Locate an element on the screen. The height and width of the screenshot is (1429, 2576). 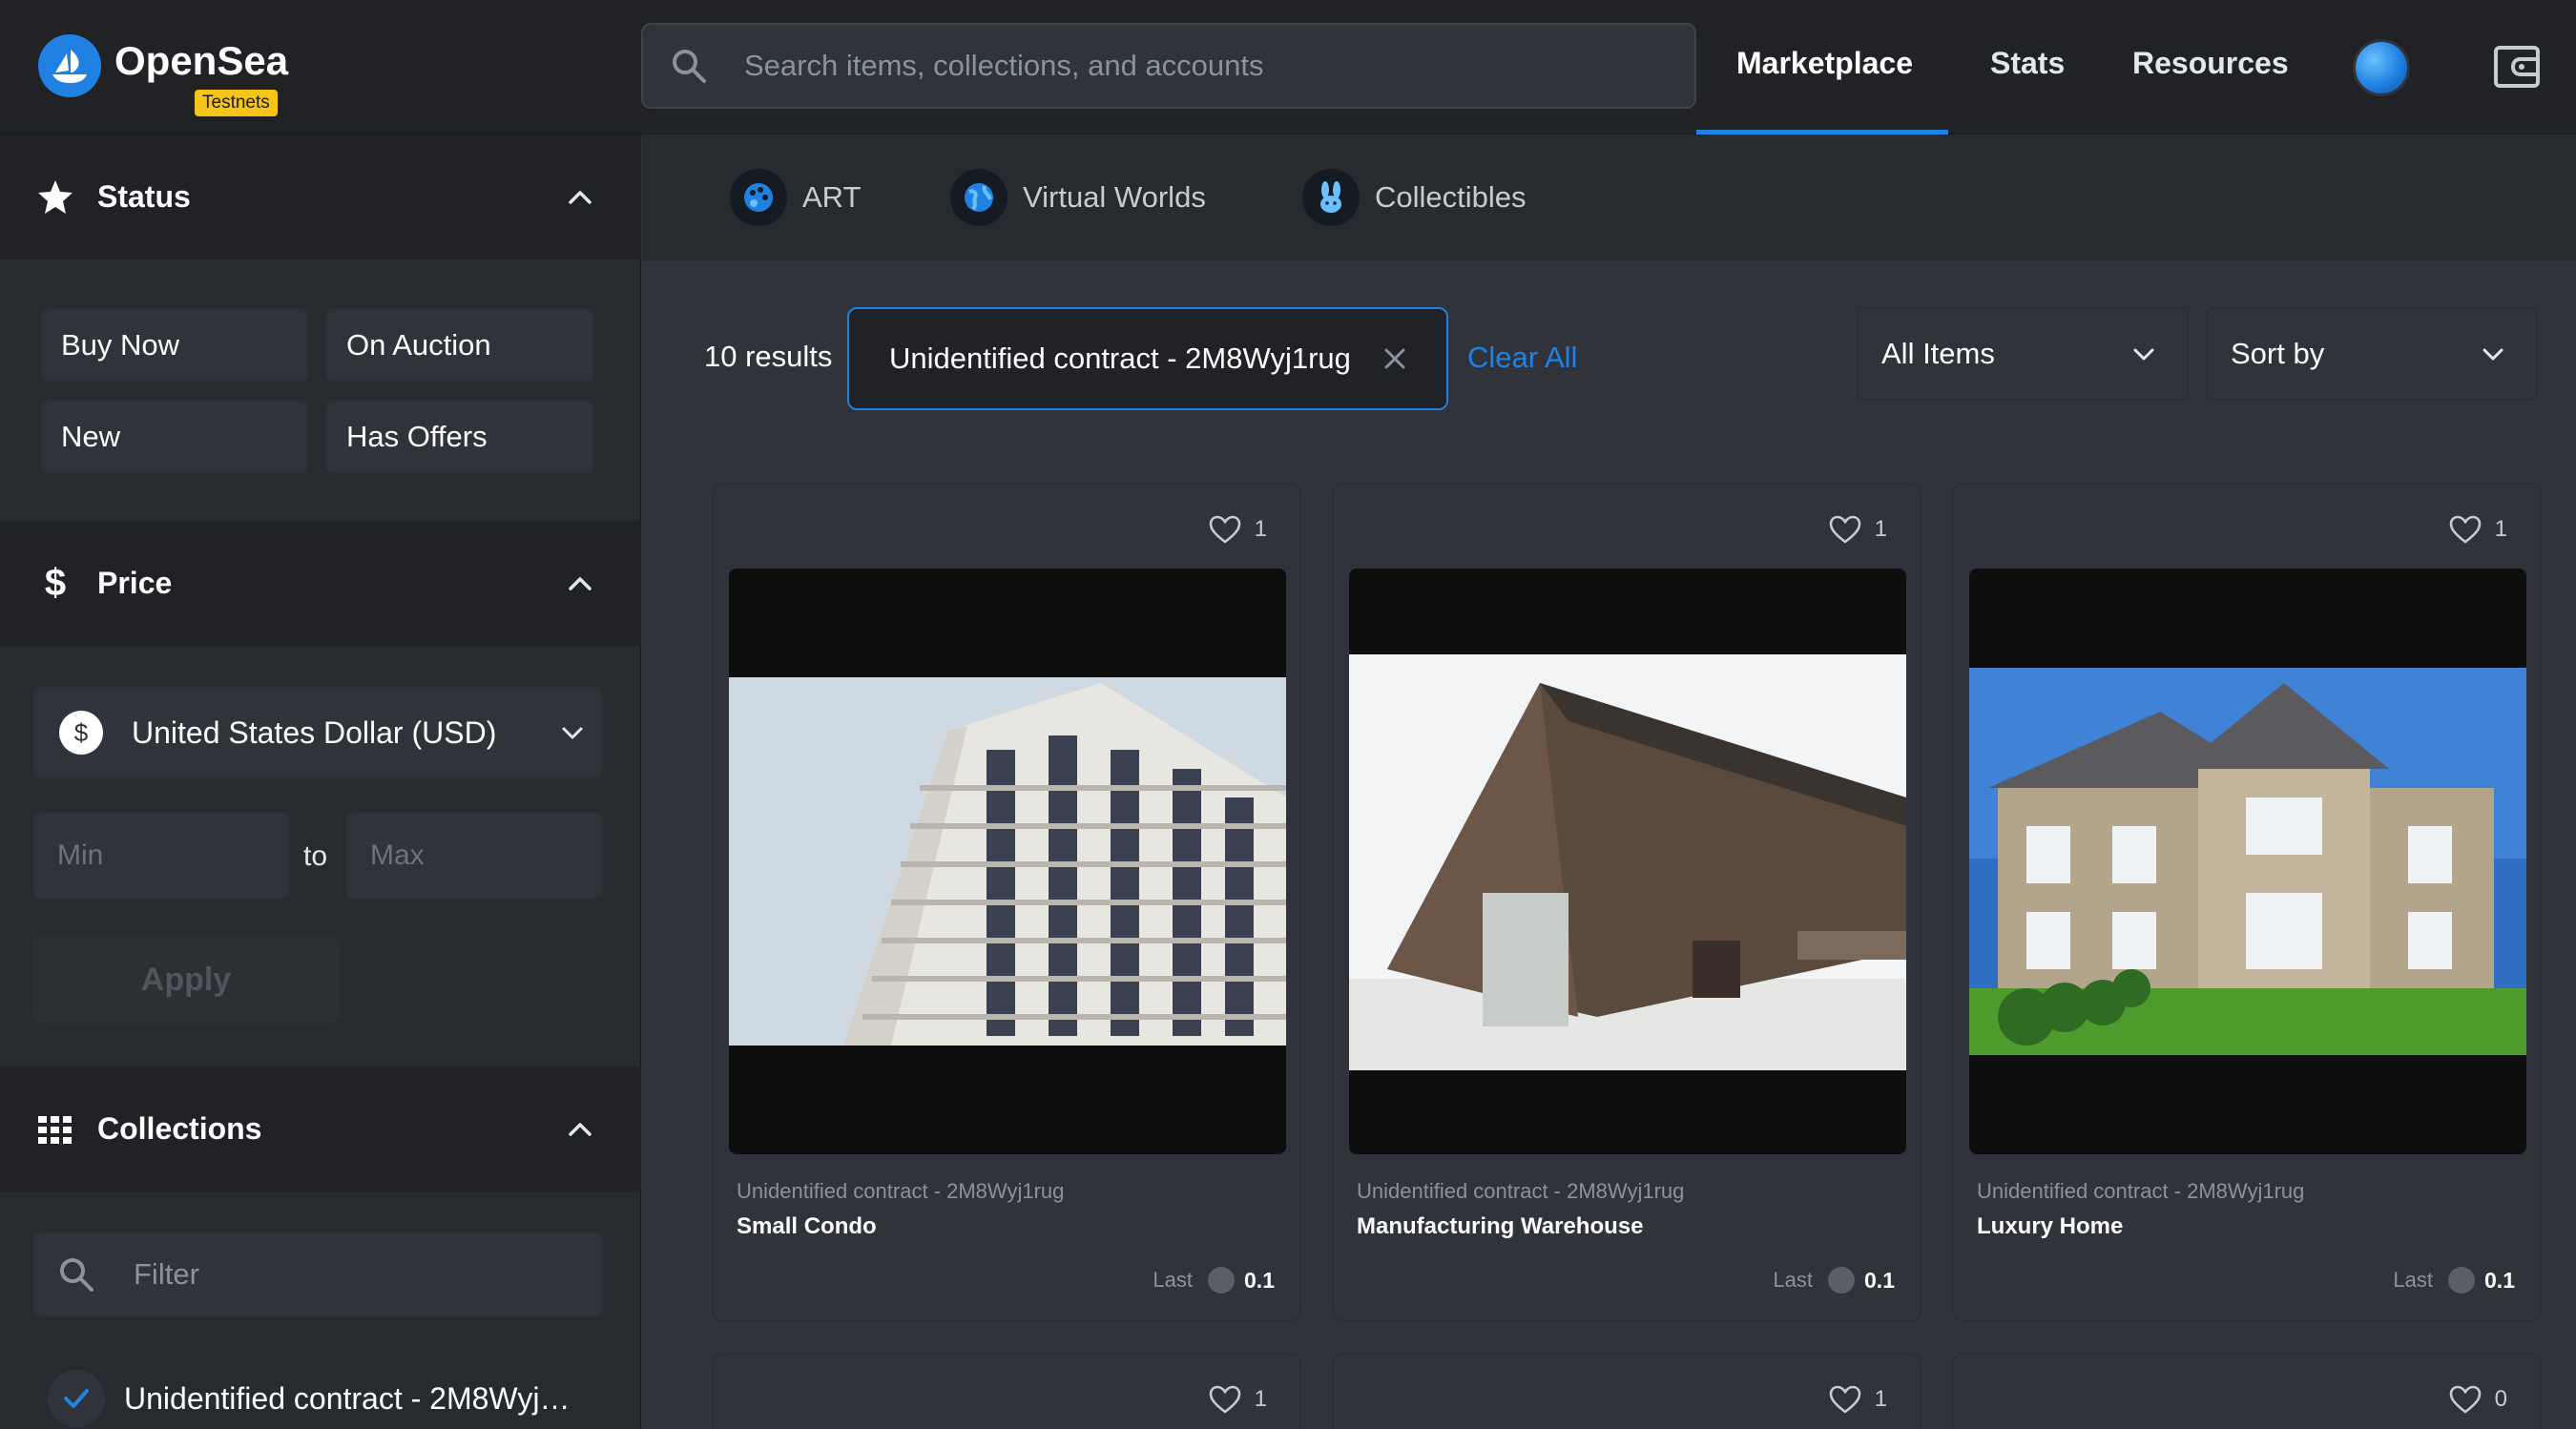
collection-filter is located at coordinates (317, 1275).